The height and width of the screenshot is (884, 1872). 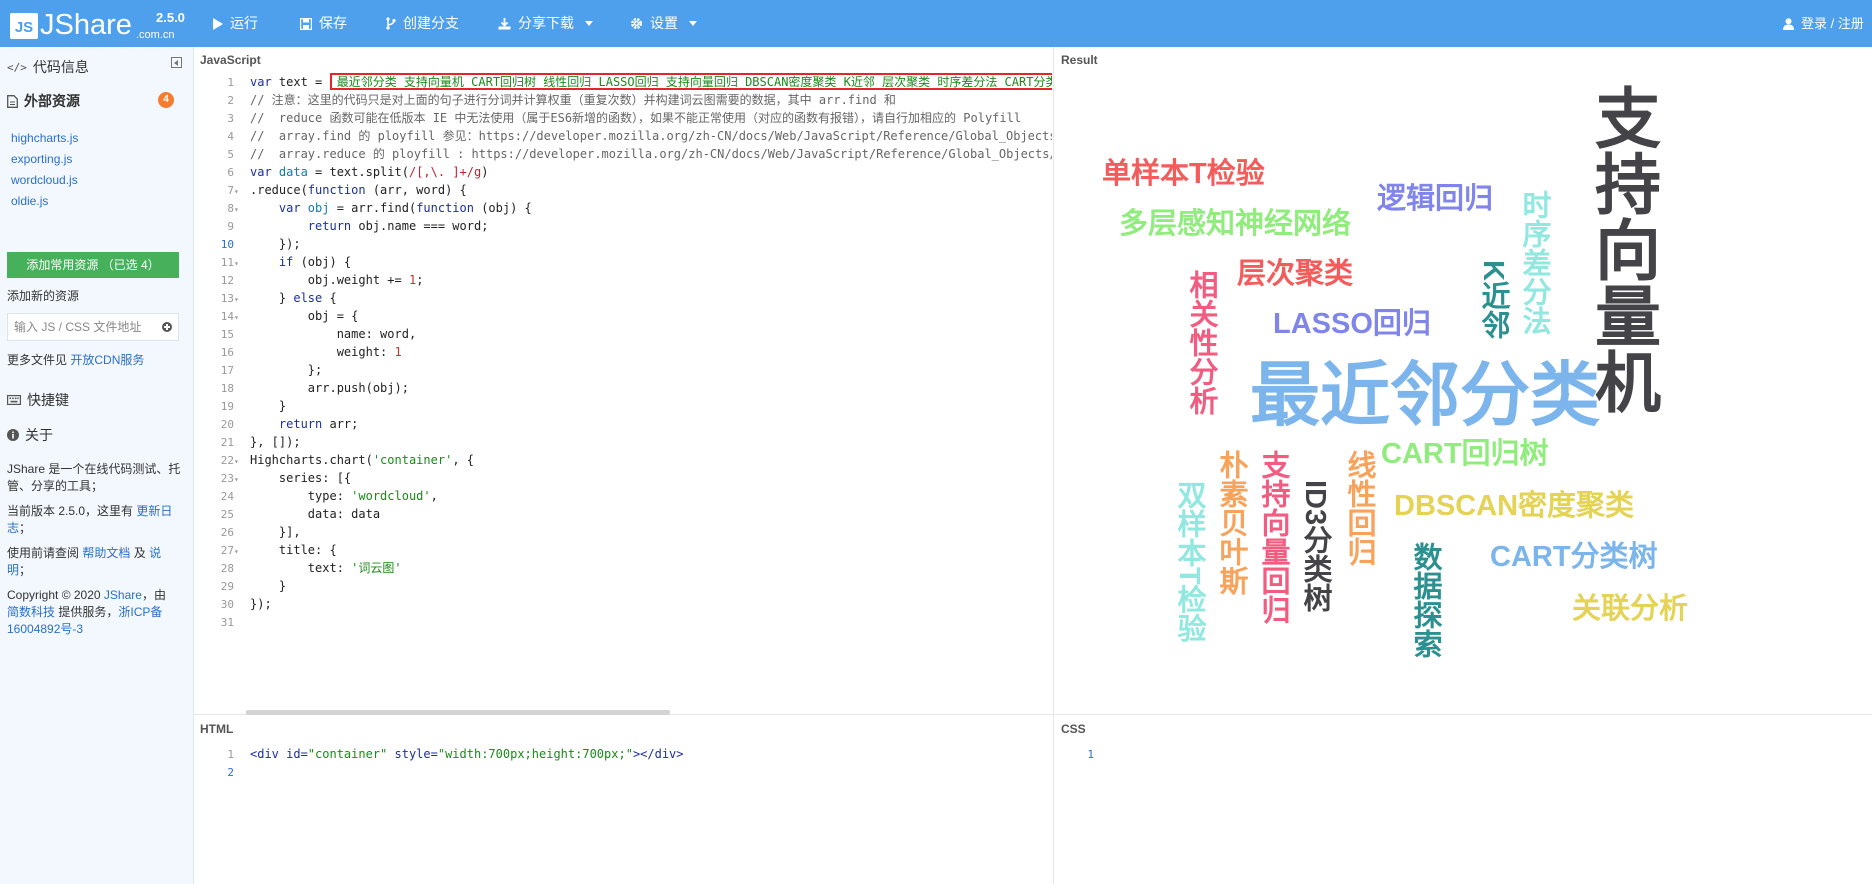 I want to click on code-line: 15 name: word,, so click(x=318, y=334).